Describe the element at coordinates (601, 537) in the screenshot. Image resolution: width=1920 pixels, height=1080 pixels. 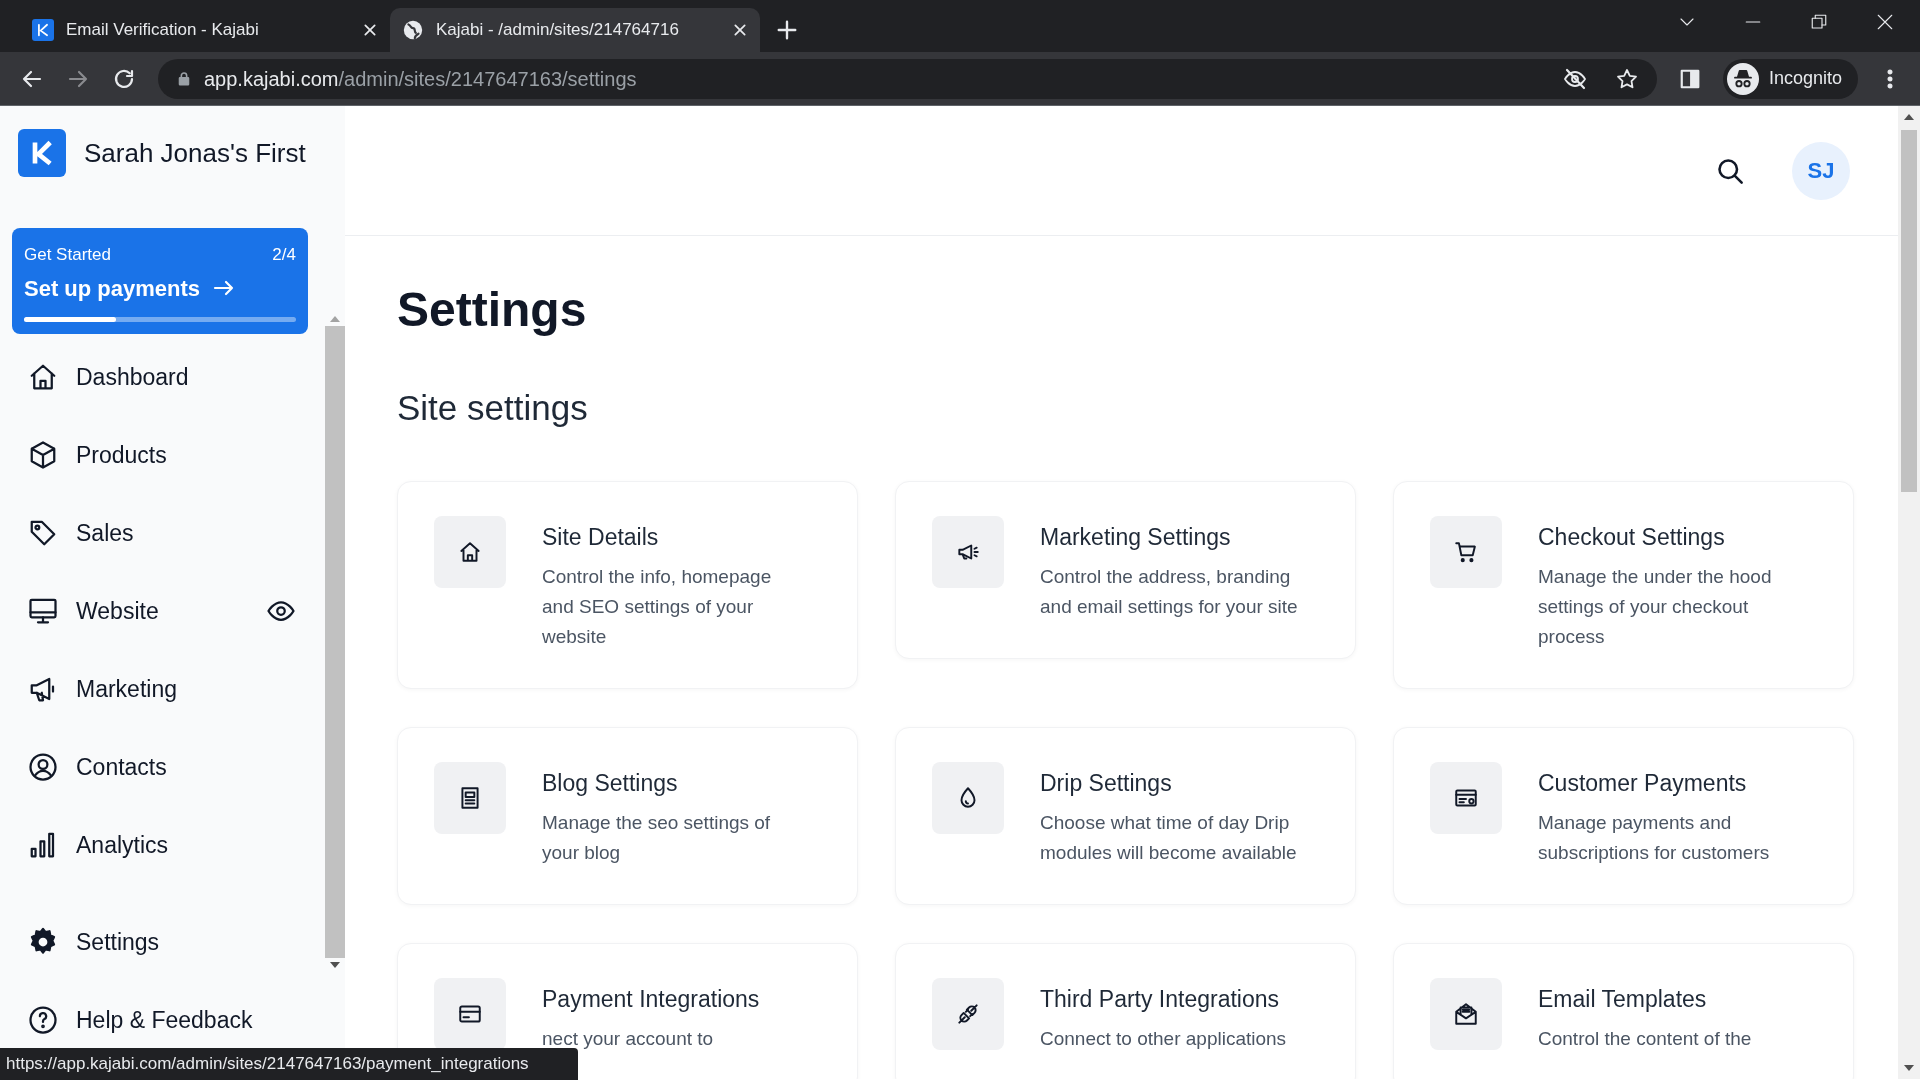
I see `card-title: Site Details` at that location.